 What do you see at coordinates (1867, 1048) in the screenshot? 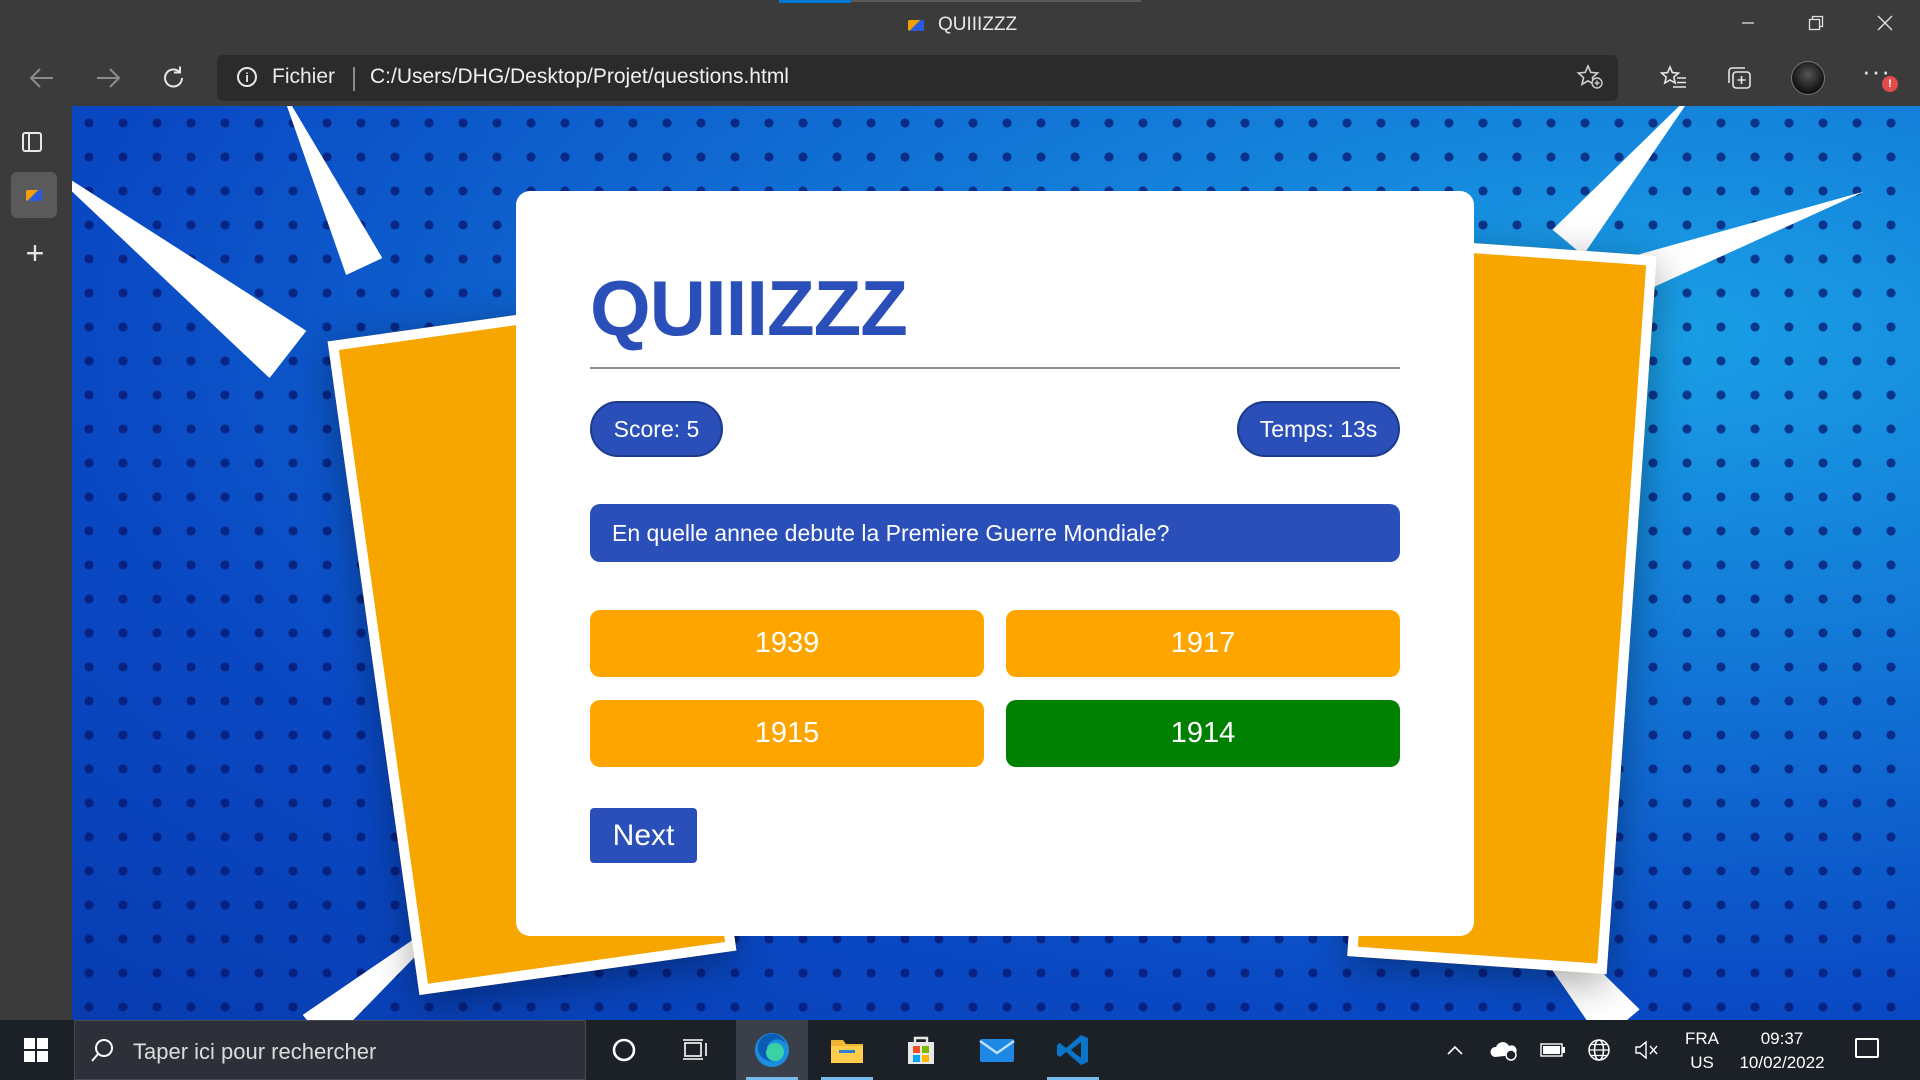
I see `action-center-icon` at bounding box center [1867, 1048].